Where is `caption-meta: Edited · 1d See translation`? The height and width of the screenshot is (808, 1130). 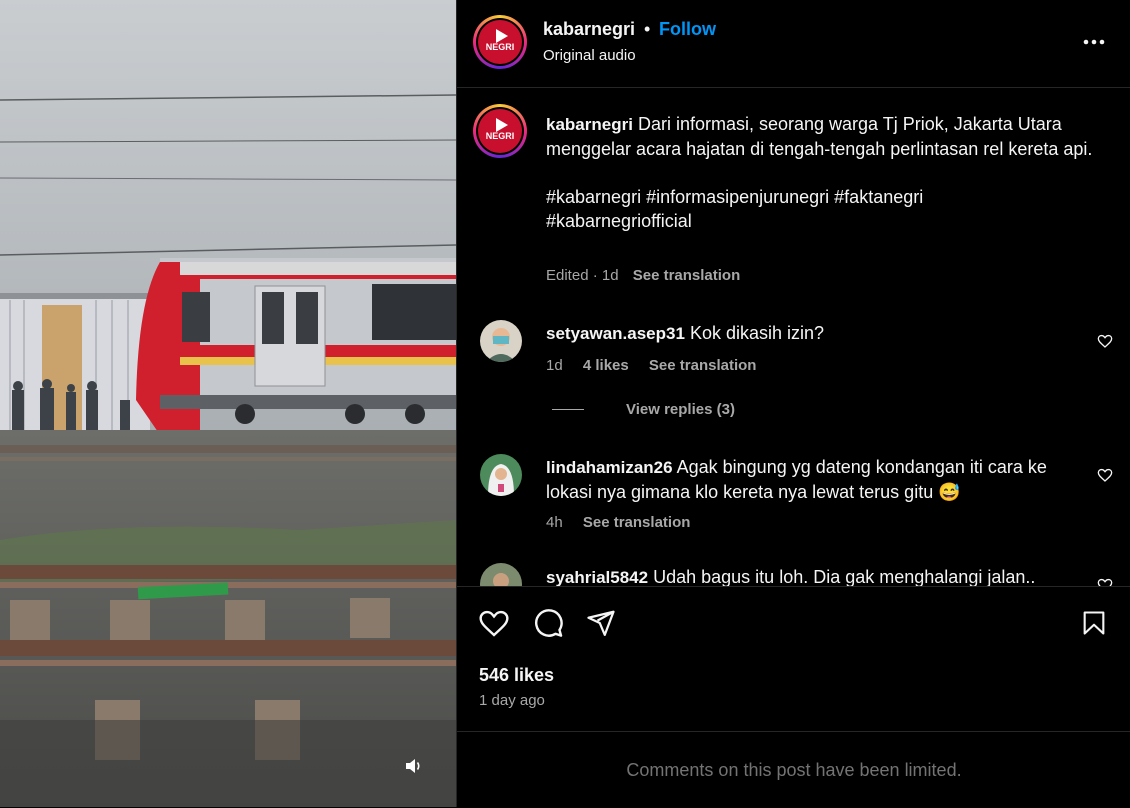
caption-meta: Edited · 1d See translation is located at coordinates (643, 275).